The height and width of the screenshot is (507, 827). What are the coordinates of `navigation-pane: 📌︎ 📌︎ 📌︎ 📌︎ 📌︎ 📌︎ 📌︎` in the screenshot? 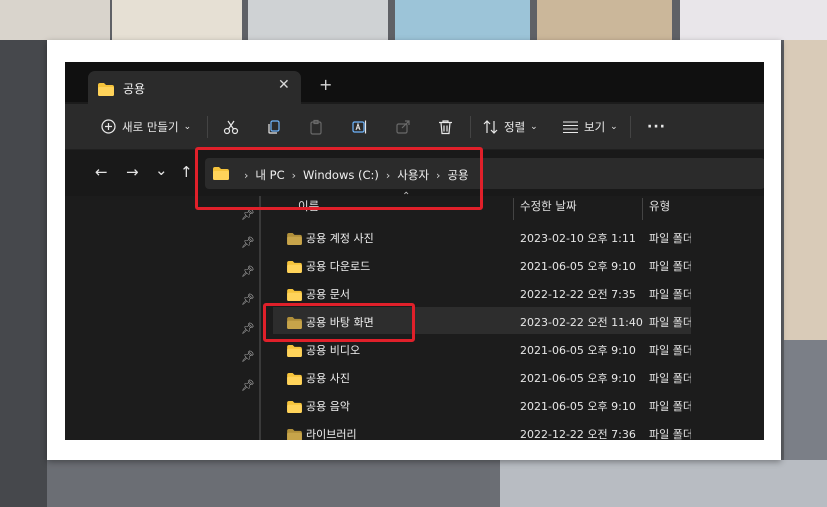 It's located at (163, 318).